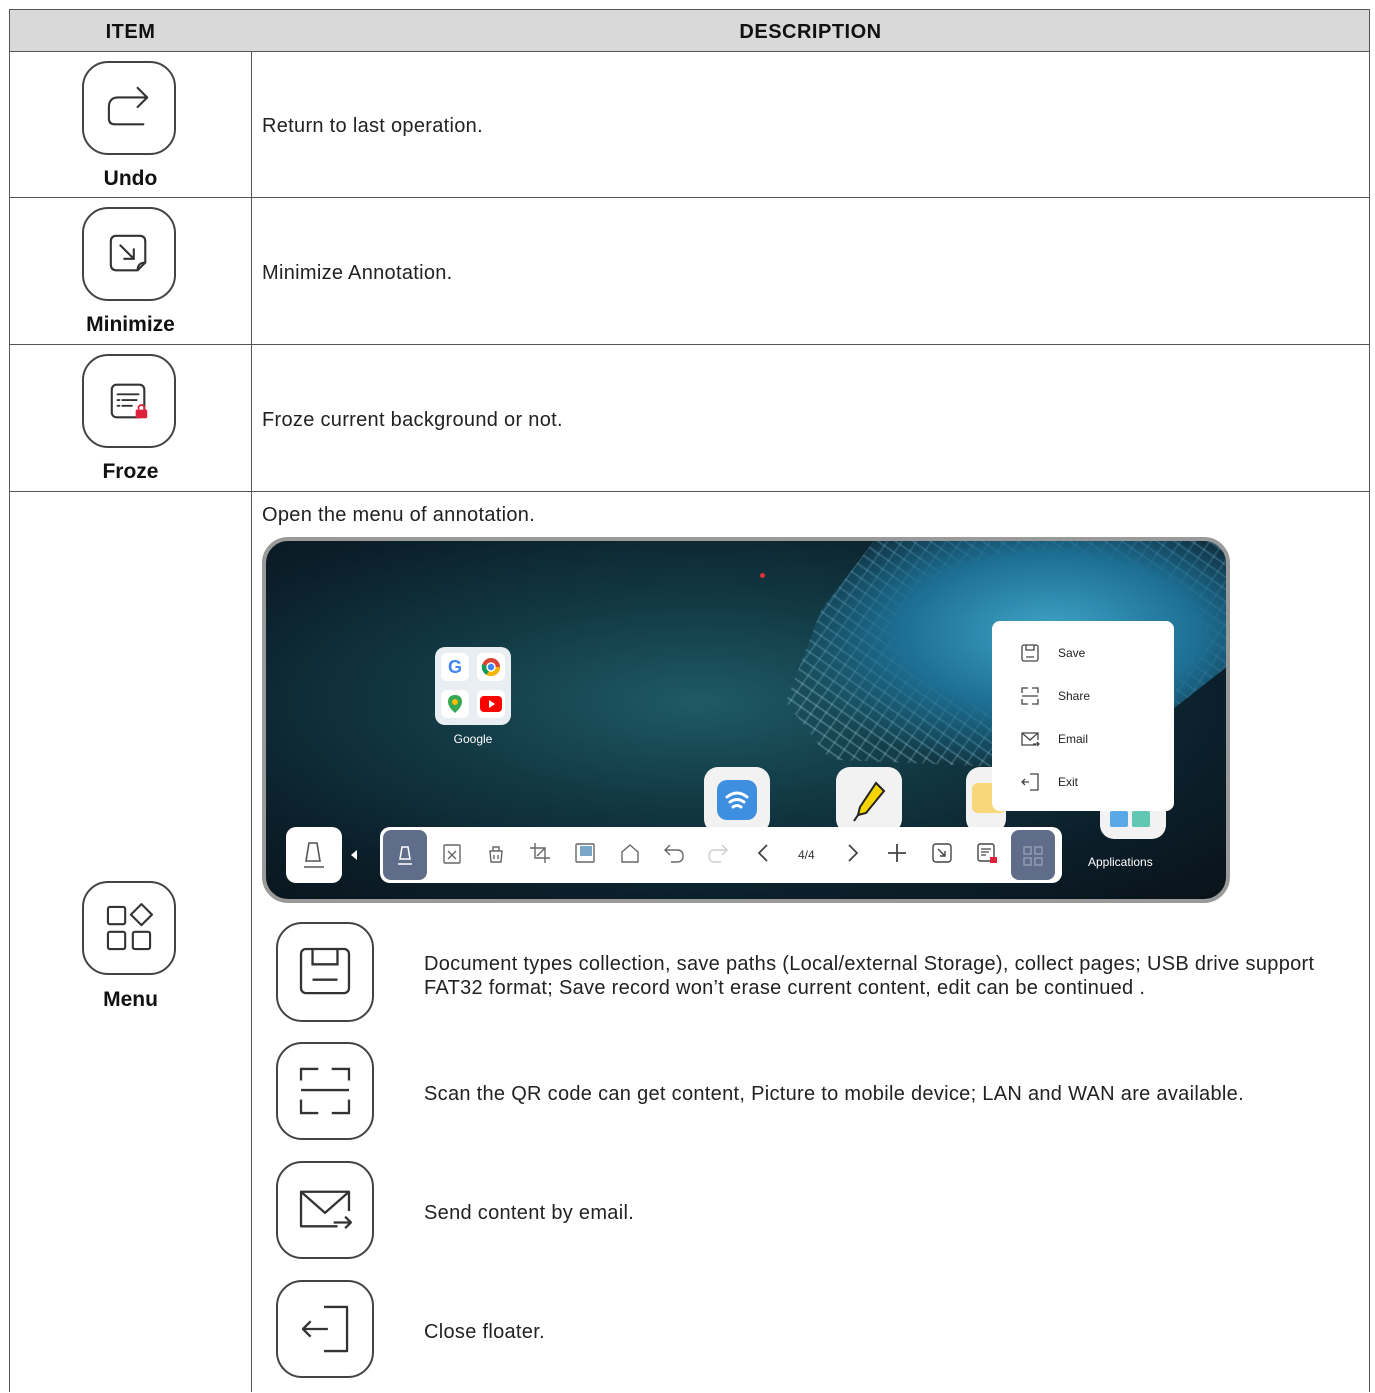  Describe the element at coordinates (810, 124) in the screenshot. I see `description-cell: Return to last operation.` at that location.